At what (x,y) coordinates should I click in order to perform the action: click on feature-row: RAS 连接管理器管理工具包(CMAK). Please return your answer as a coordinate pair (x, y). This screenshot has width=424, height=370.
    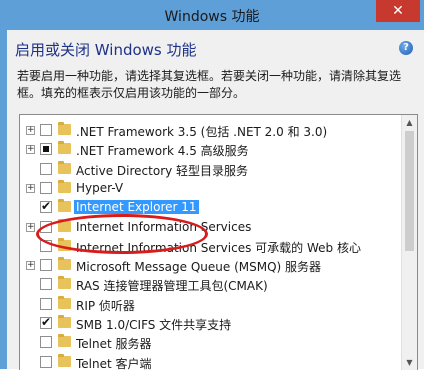
    Looking at the image, I should click on (210, 285).